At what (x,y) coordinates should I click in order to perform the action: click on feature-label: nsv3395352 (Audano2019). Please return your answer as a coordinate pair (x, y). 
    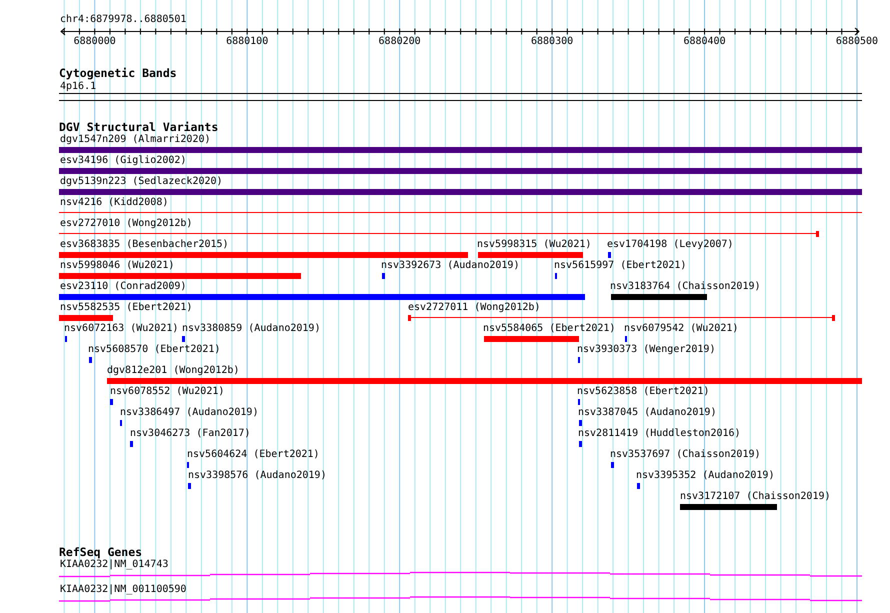
    Looking at the image, I should click on (705, 476).